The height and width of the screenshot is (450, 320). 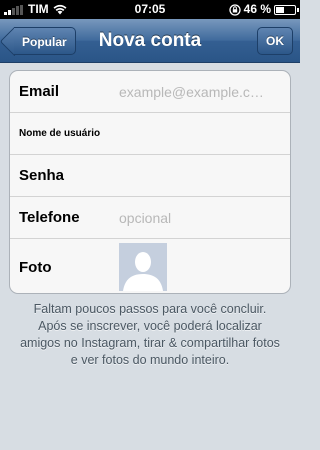 What do you see at coordinates (60, 133) in the screenshot?
I see `username-label: Nome de usuário` at bounding box center [60, 133].